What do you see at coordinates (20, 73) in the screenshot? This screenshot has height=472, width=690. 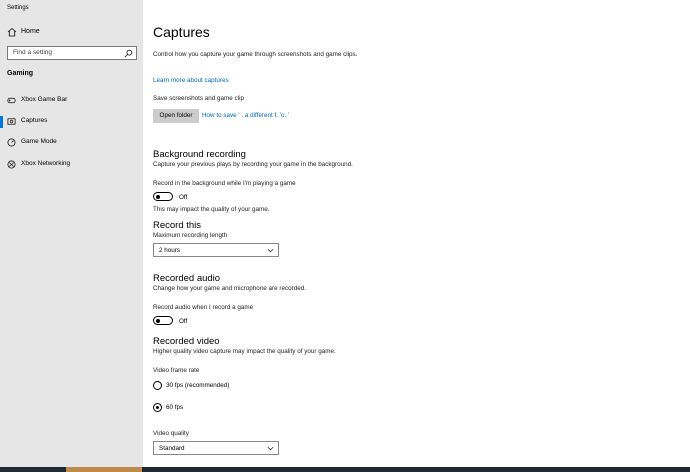 I see `section-heading: Gaming` at bounding box center [20, 73].